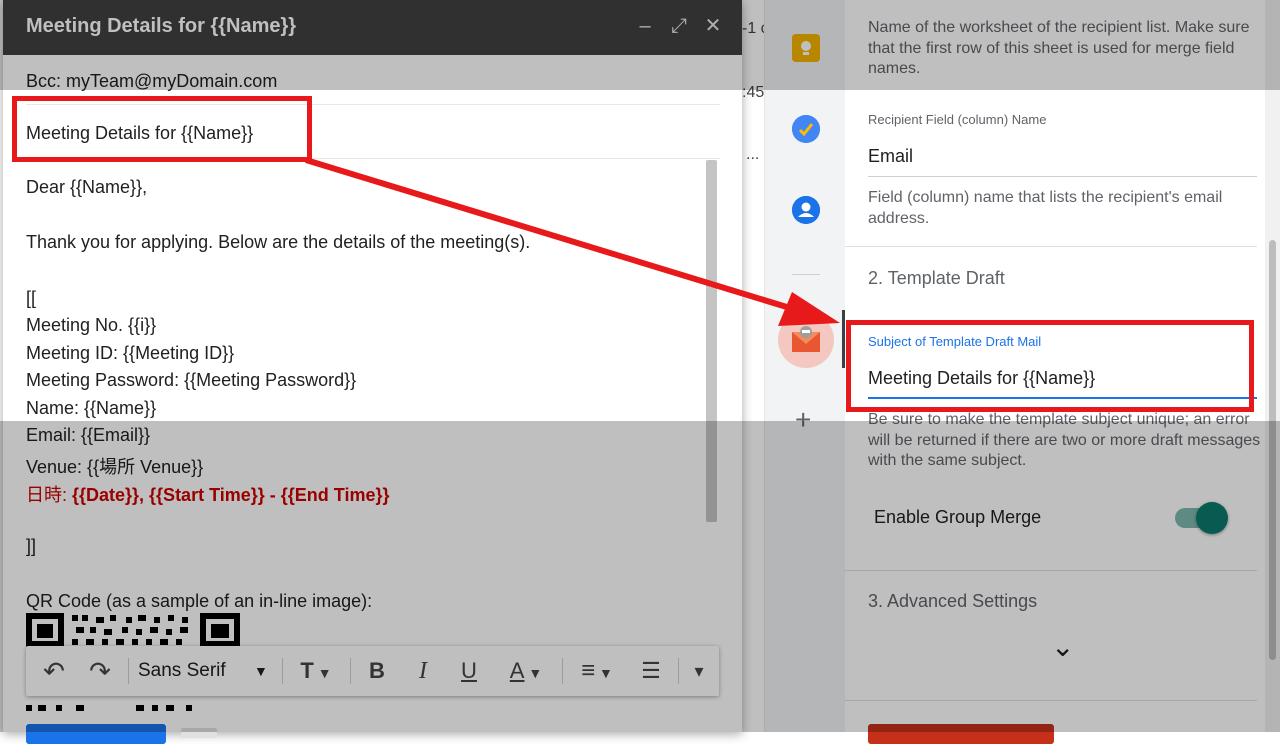  I want to click on body-line: Name: {{Name}}, so click(91, 408).